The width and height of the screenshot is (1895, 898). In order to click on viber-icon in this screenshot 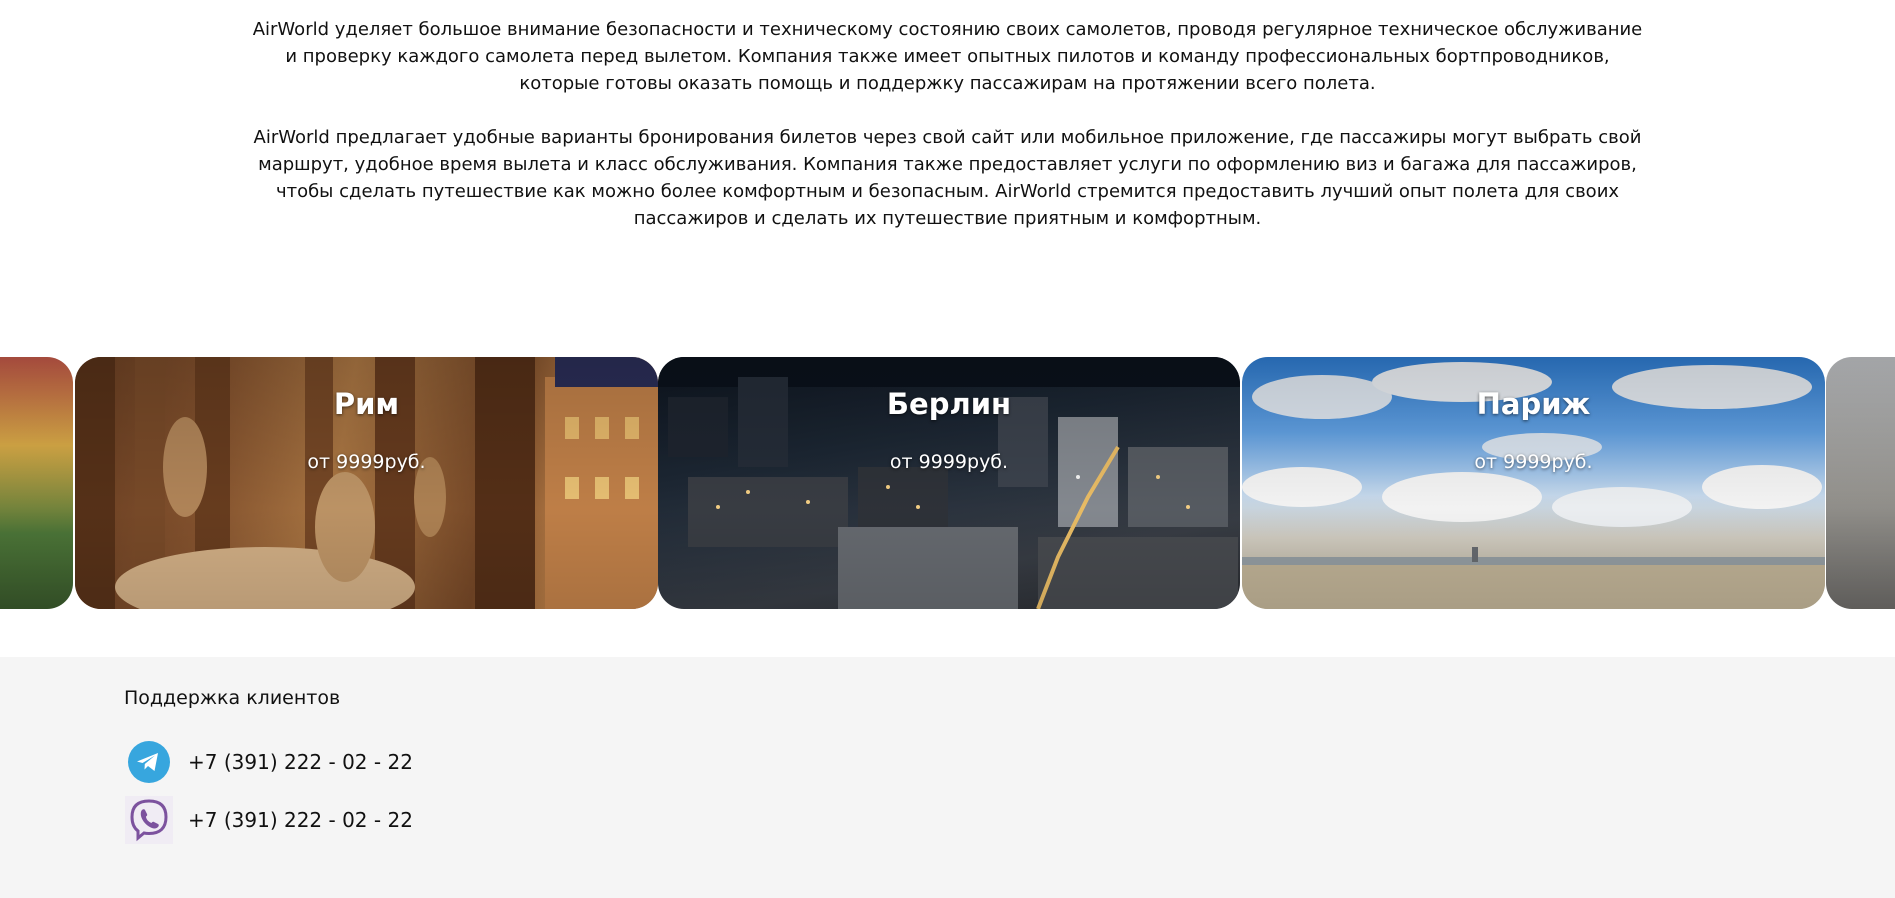, I will do `click(149, 820)`.